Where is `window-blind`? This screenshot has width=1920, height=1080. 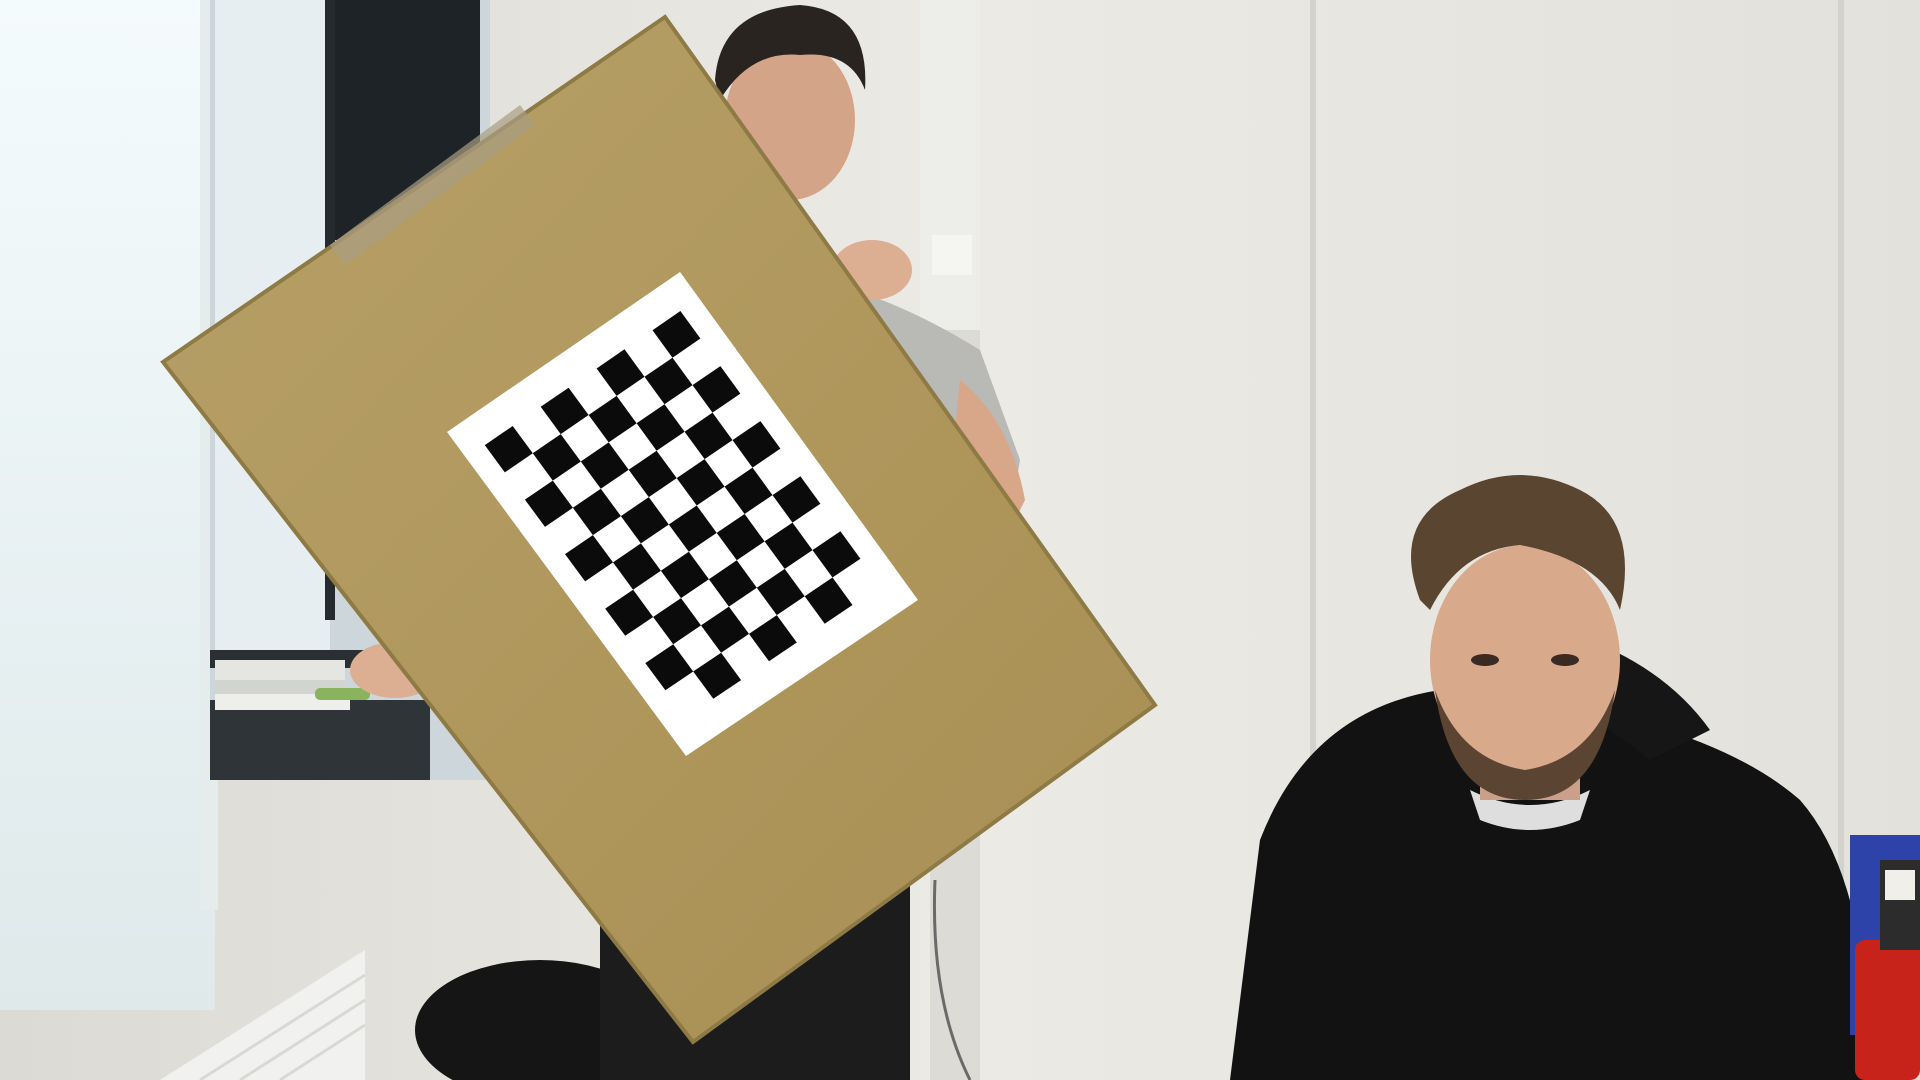 window-blind is located at coordinates (107, 505).